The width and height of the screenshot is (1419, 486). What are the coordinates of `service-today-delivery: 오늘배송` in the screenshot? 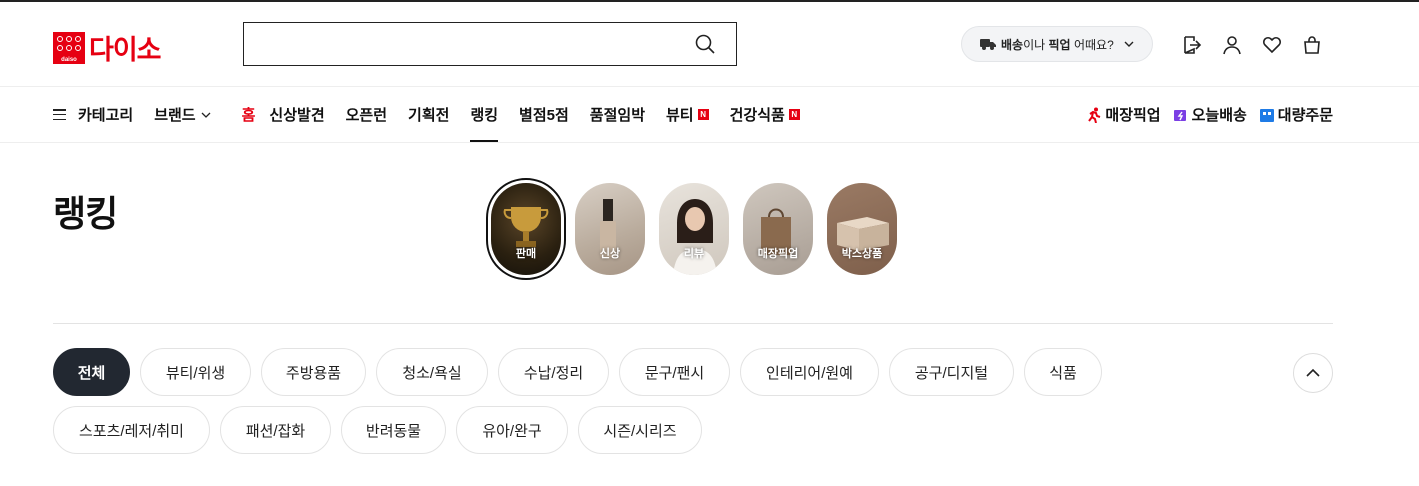 It's located at (1210, 114).